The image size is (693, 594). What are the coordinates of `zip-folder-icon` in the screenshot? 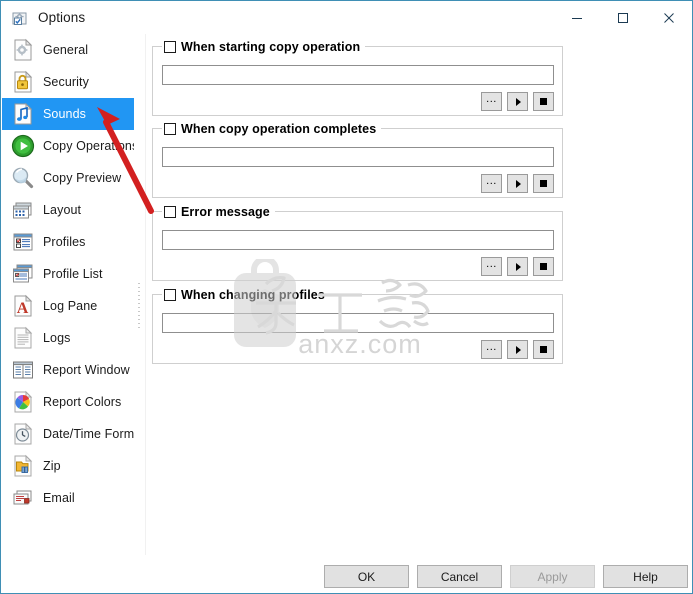 It's located at (23, 466).